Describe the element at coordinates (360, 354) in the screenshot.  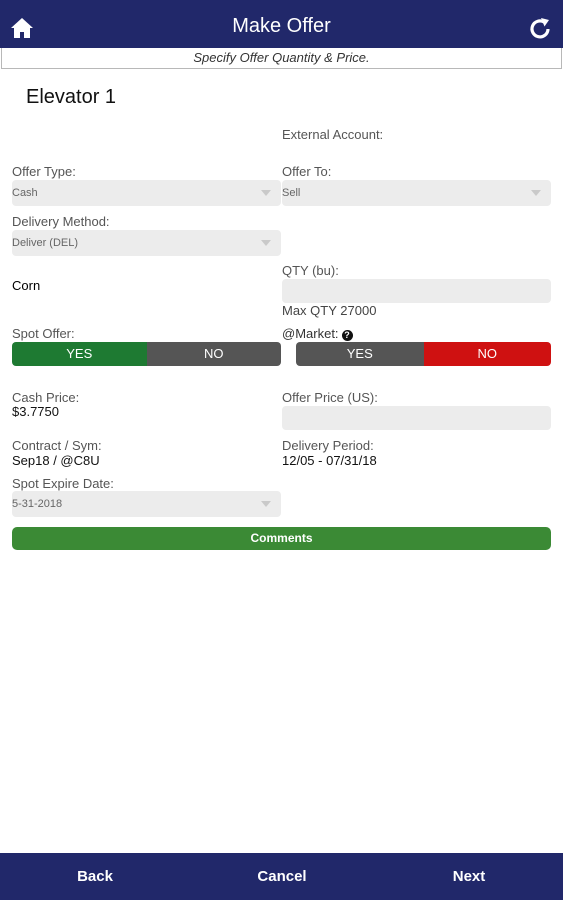
I see `market-yes-button: YES` at that location.